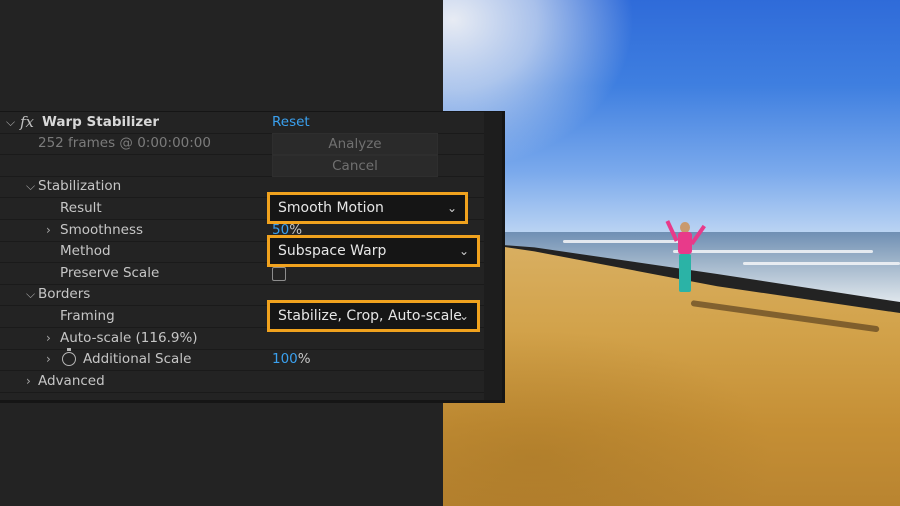 This screenshot has height=506, width=900. Describe the element at coordinates (85, 251) in the screenshot. I see `method-label: Method` at that location.